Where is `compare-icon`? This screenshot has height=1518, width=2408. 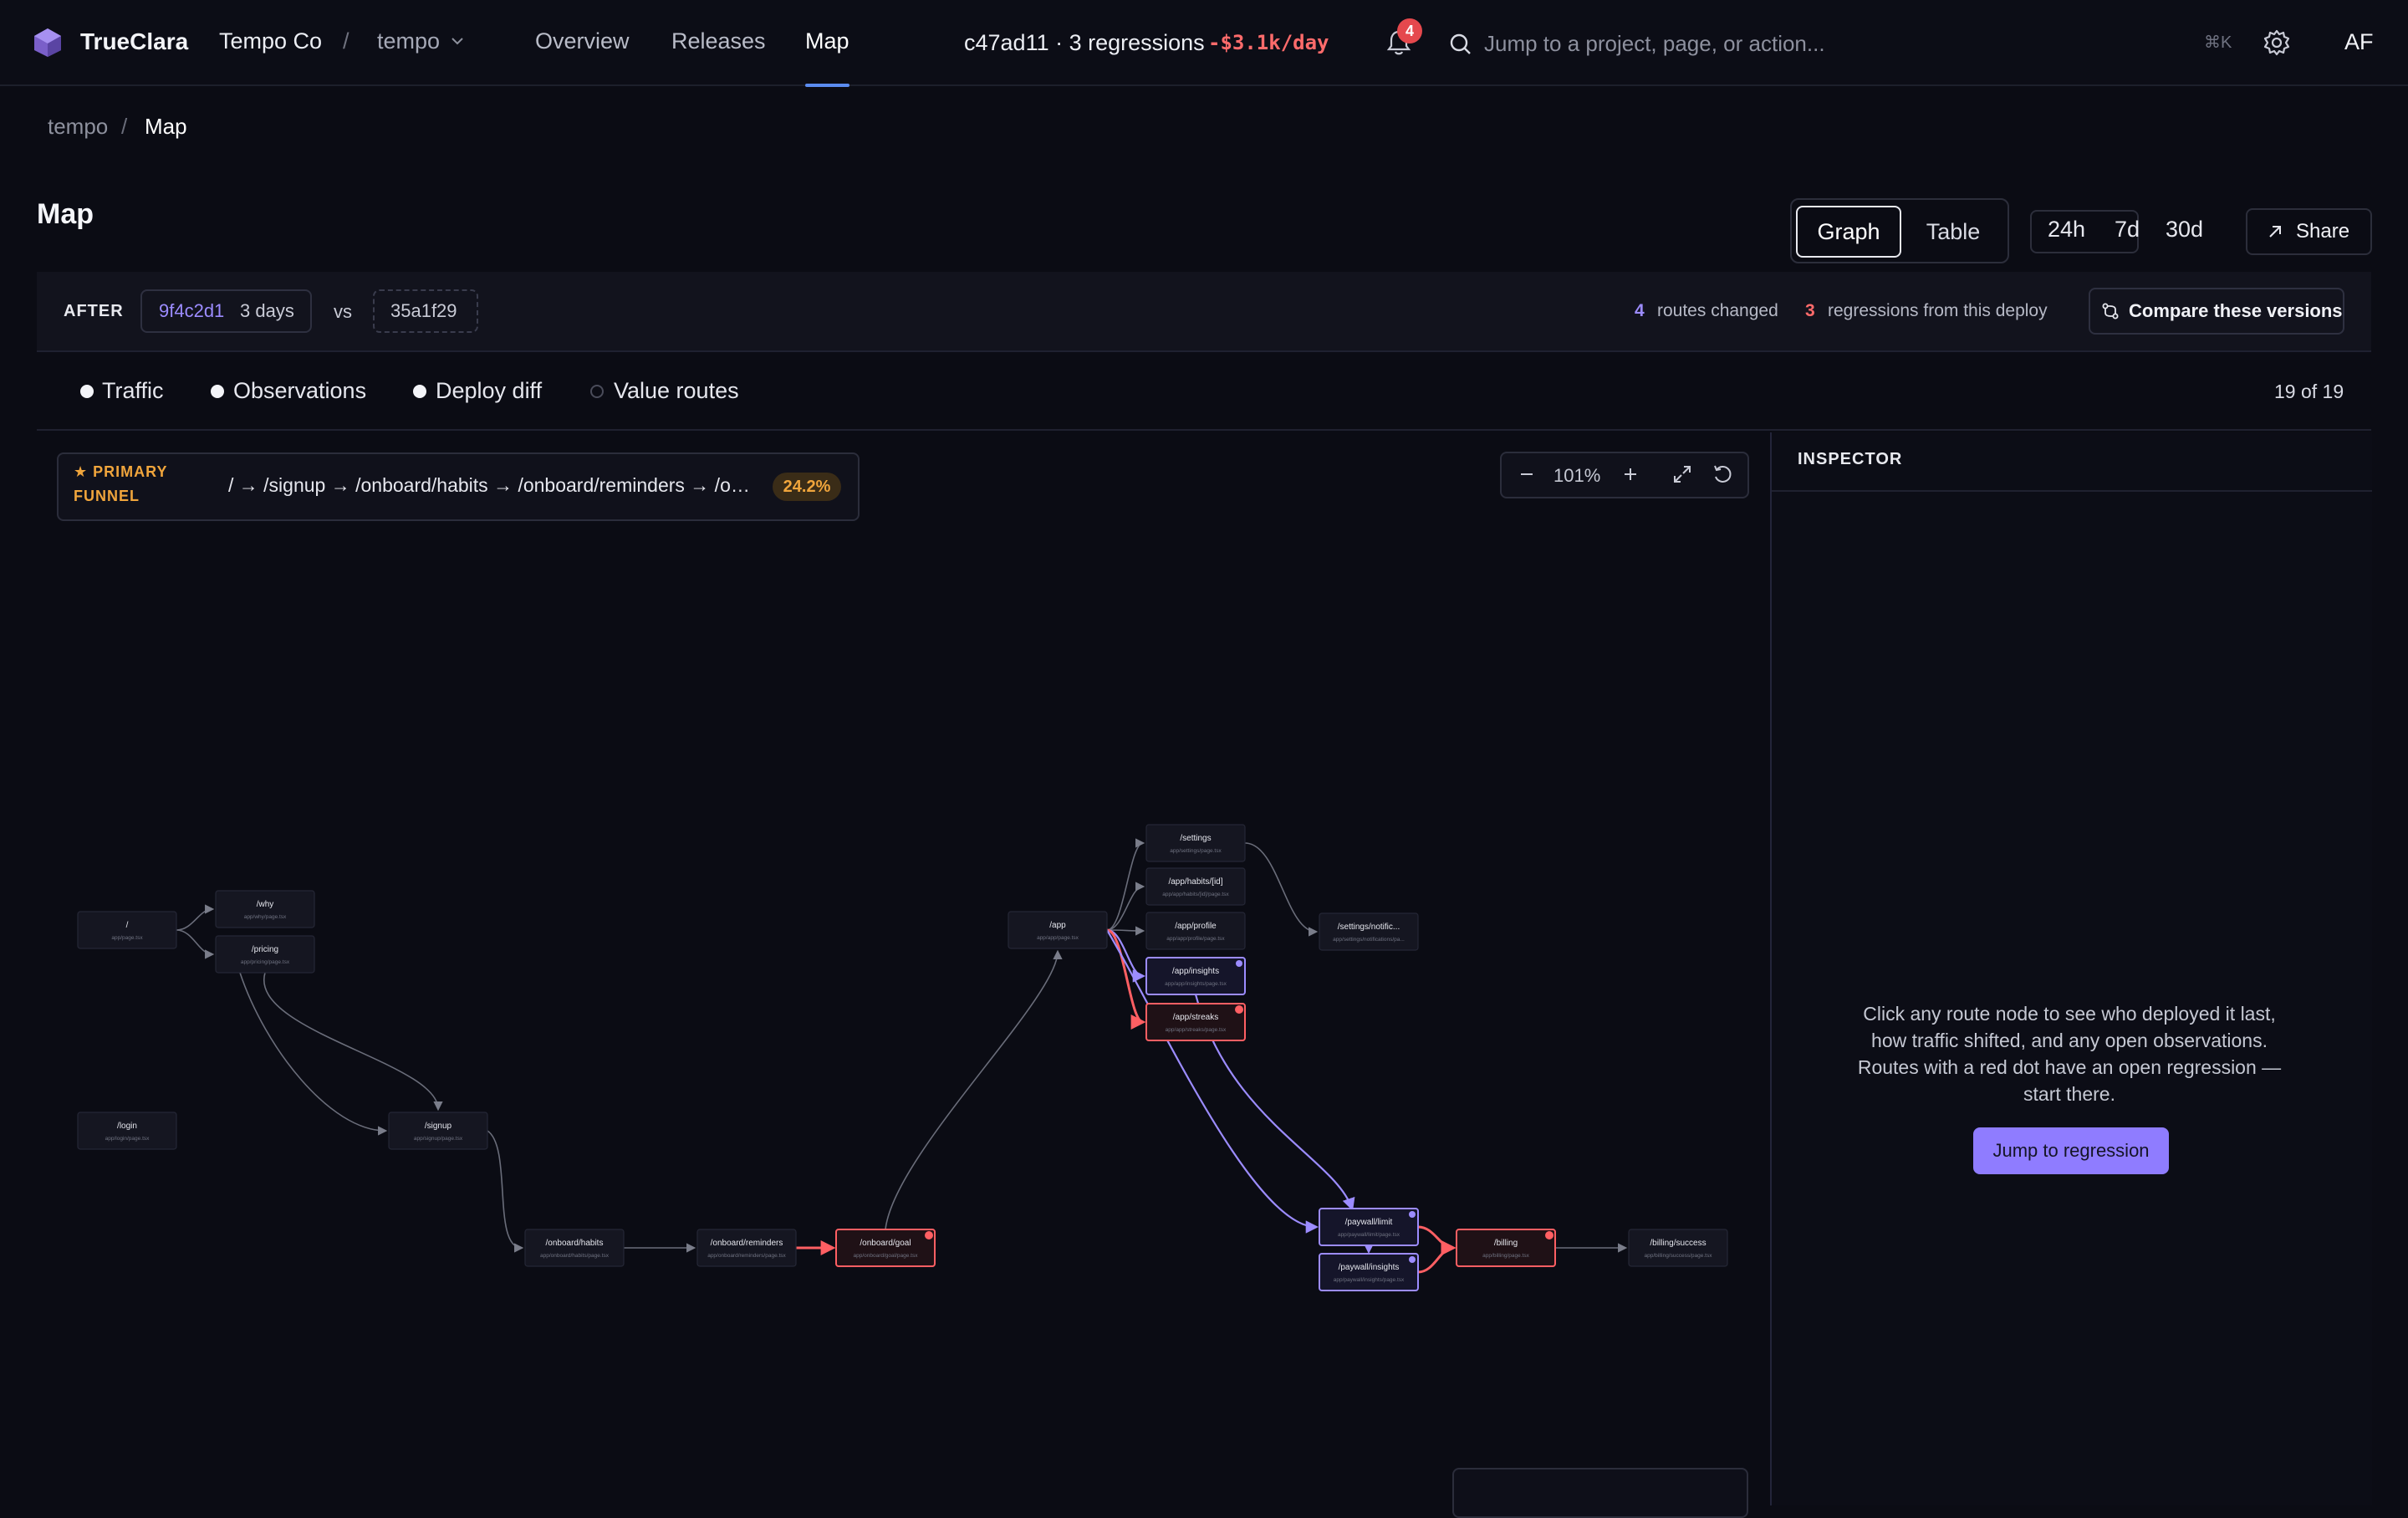
compare-icon is located at coordinates (2110, 311).